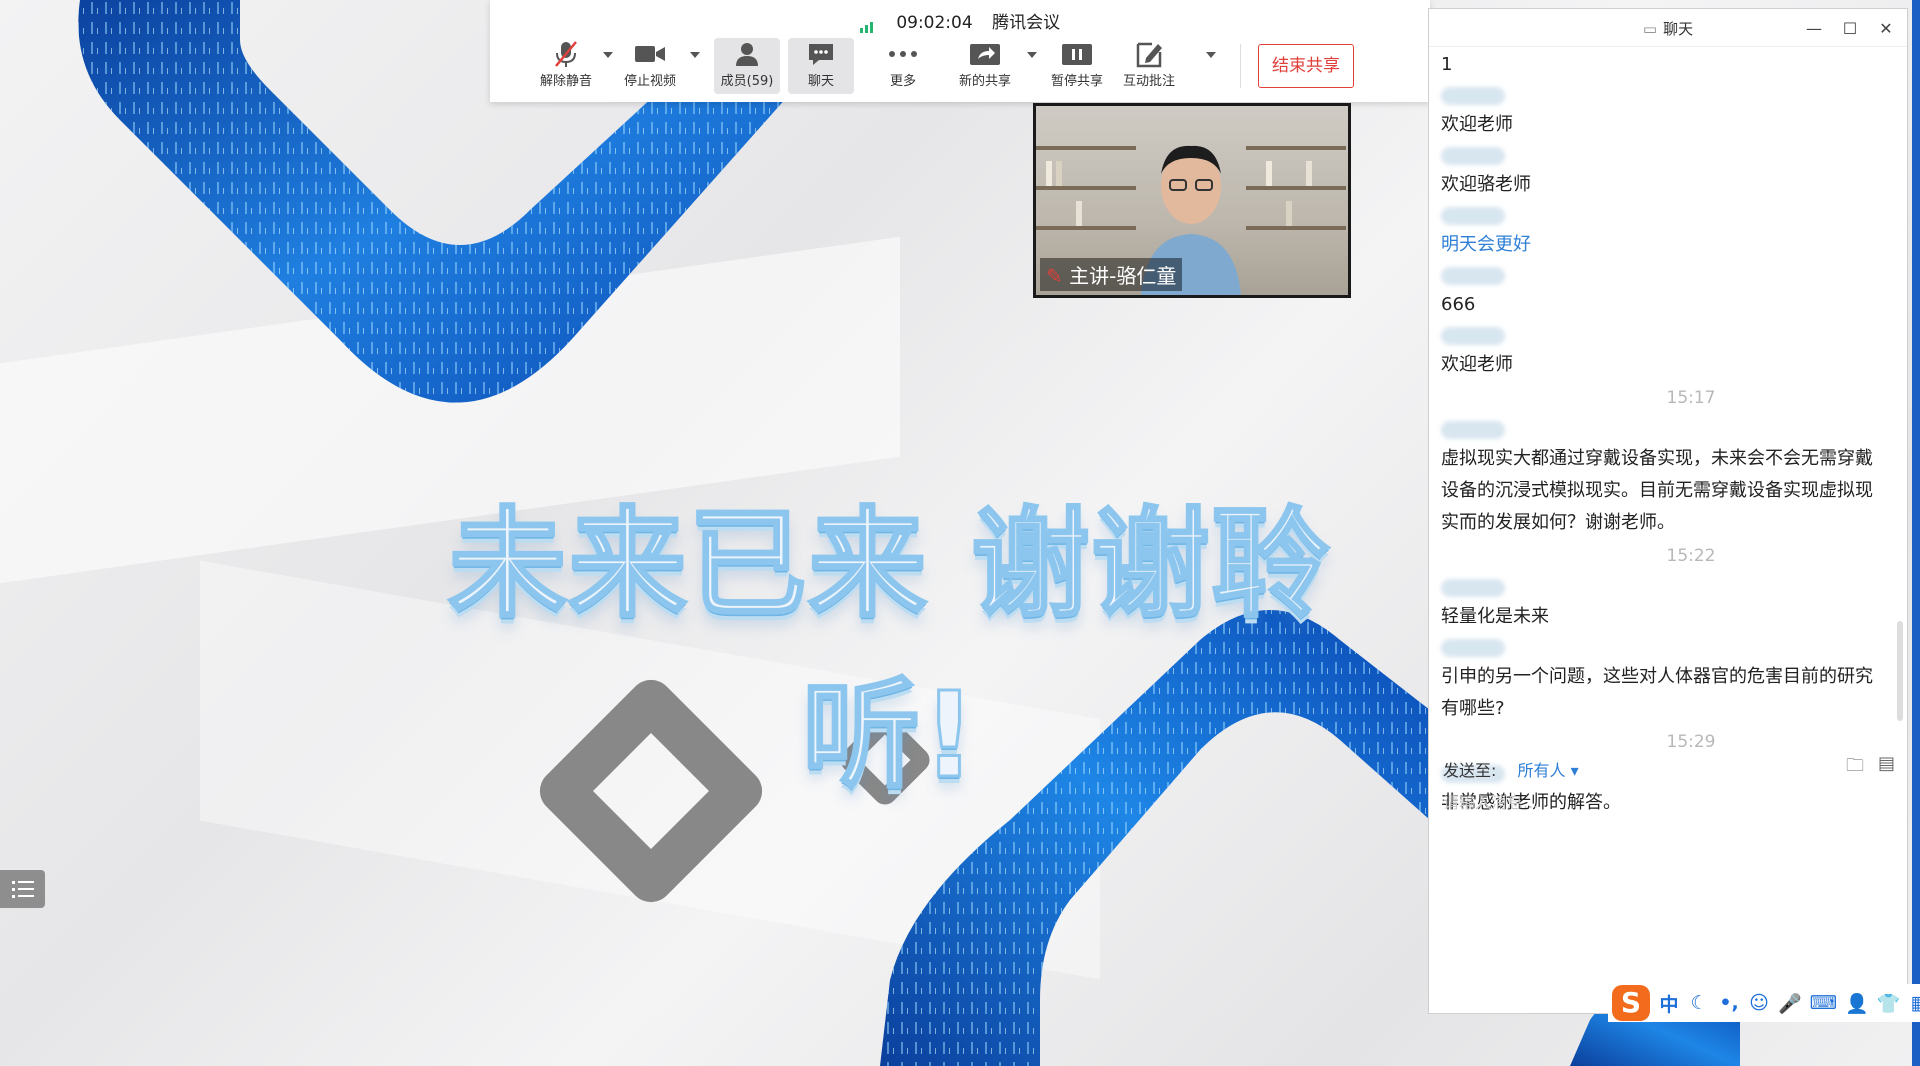 This screenshot has height=1066, width=1920. Describe the element at coordinates (984, 81) in the screenshot. I see `new-share-label: 新的共享` at that location.